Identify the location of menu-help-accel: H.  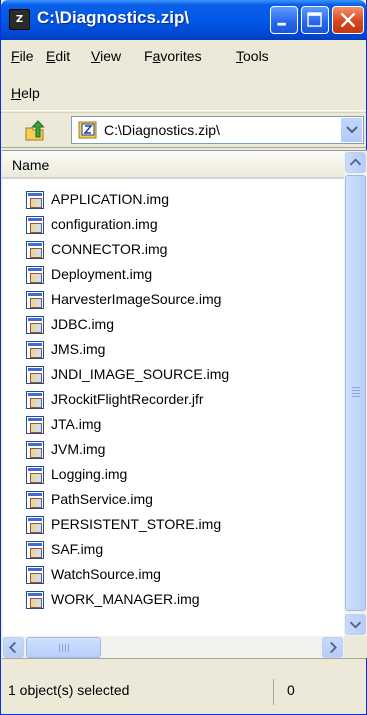
(16, 93).